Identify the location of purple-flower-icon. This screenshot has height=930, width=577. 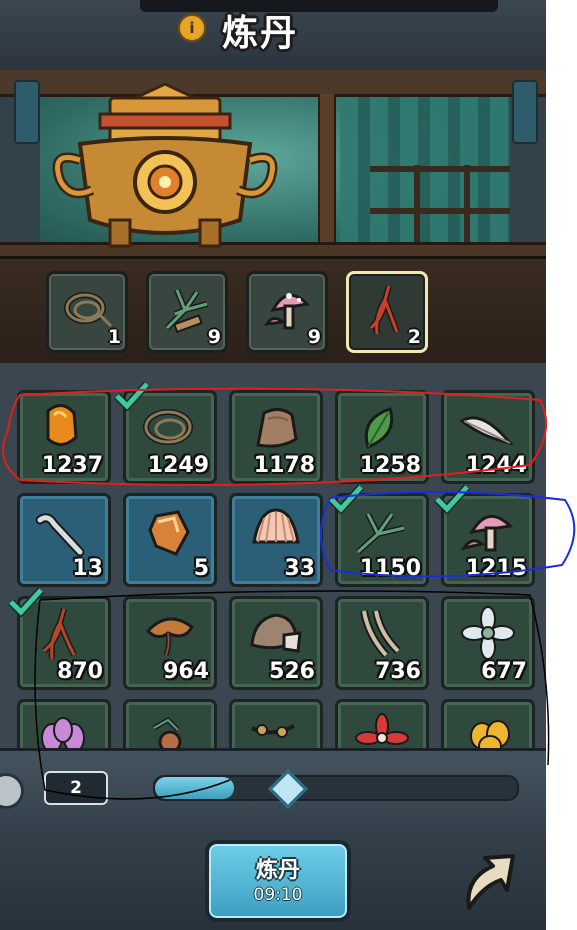
(63, 732).